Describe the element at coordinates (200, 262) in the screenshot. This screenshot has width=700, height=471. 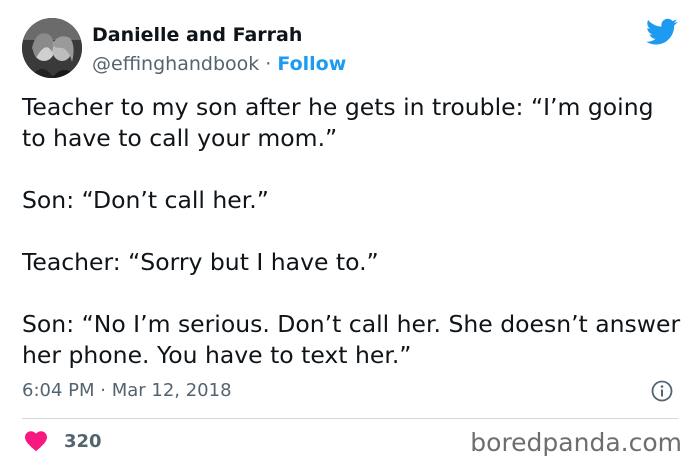
I see `tweet-paragraph: Teacher: “Sorry but I have to.”` at that location.